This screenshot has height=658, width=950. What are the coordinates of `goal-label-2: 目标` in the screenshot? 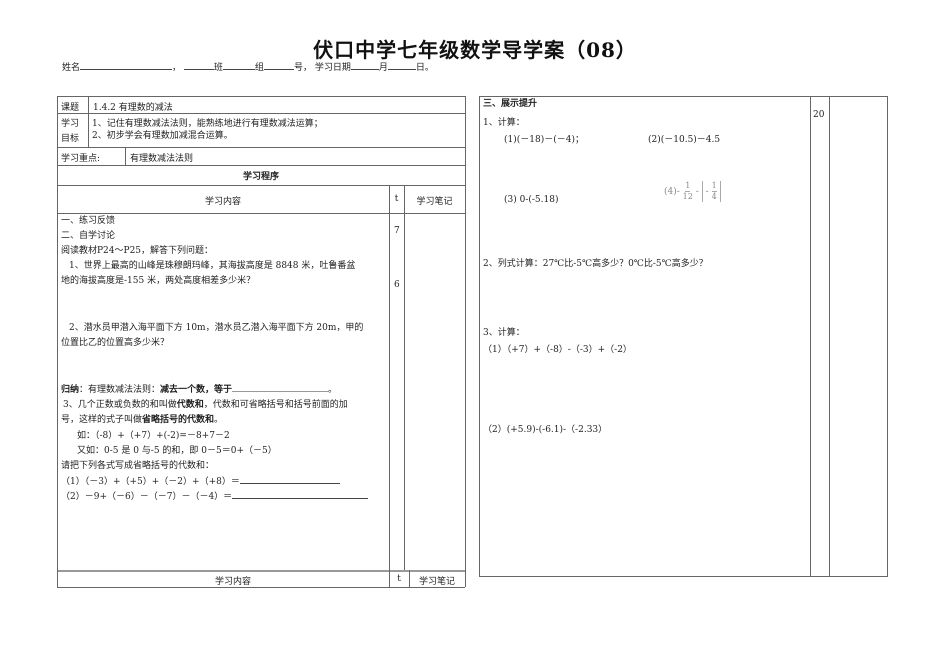 It's located at (70, 139).